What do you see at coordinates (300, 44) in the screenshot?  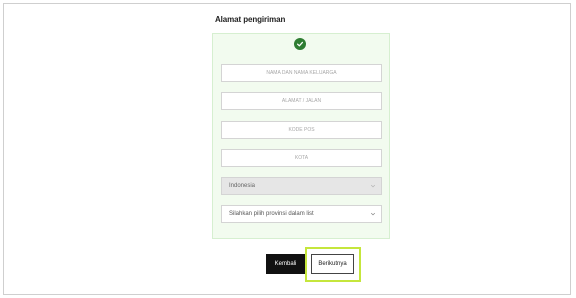 I see `check-circle-icon` at bounding box center [300, 44].